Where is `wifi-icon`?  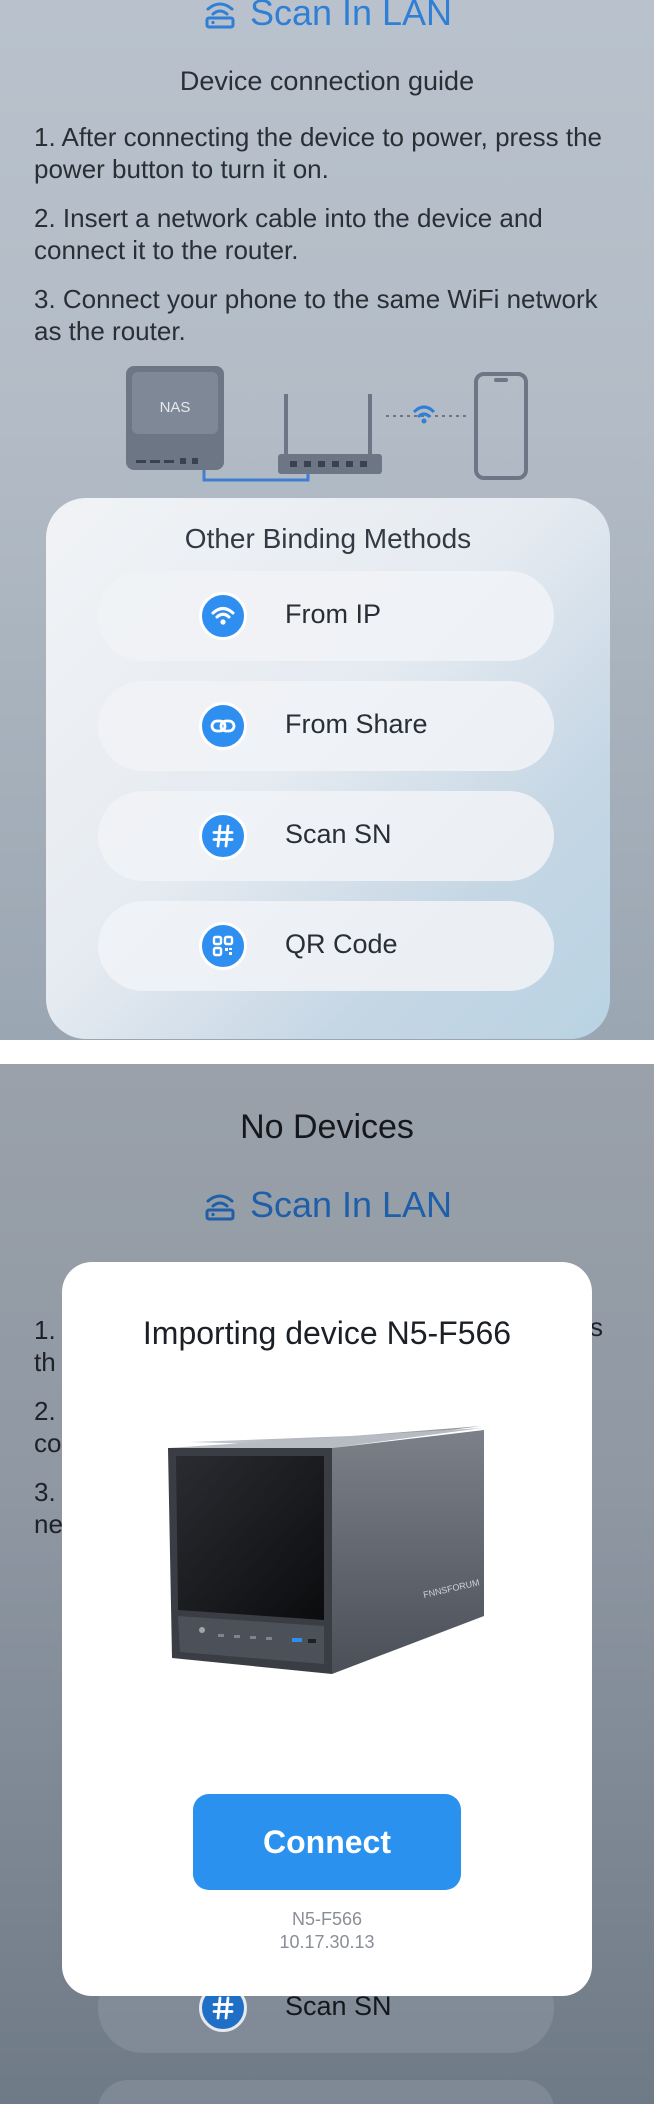
wifi-icon is located at coordinates (223, 616).